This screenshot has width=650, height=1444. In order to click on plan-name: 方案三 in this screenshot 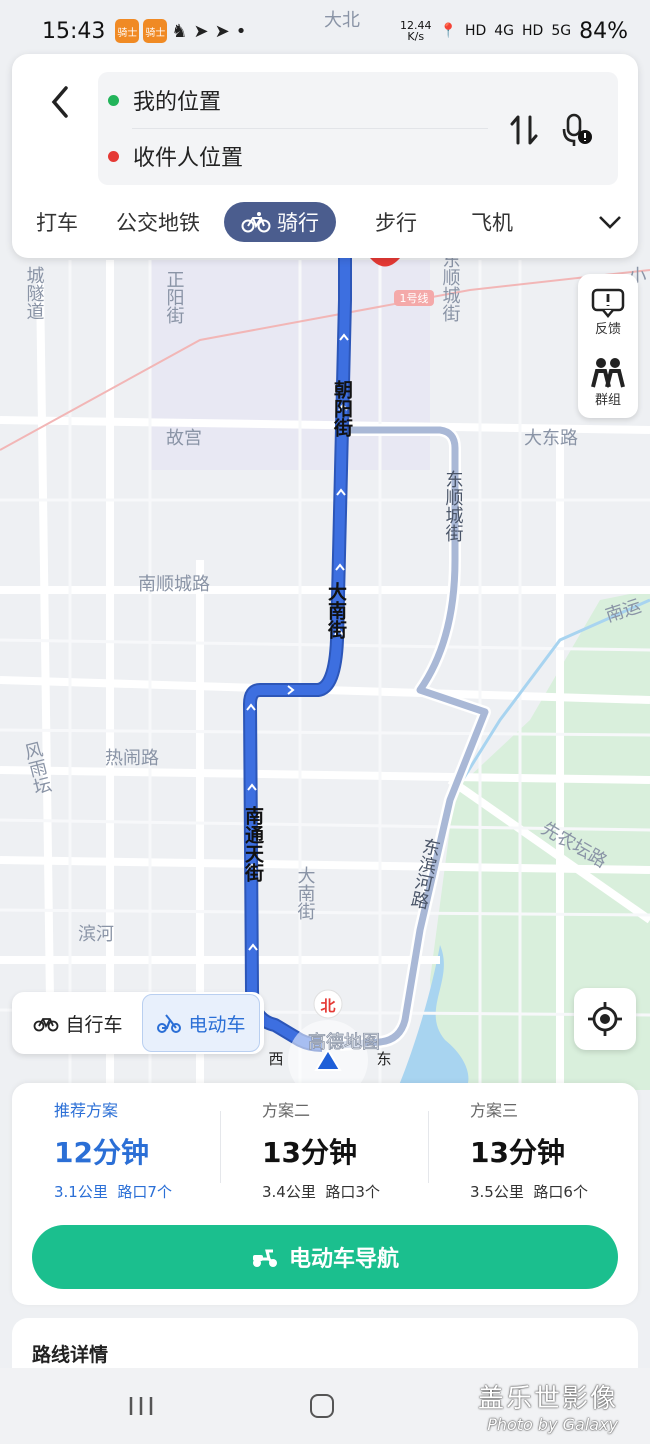, I will do `click(494, 1110)`.